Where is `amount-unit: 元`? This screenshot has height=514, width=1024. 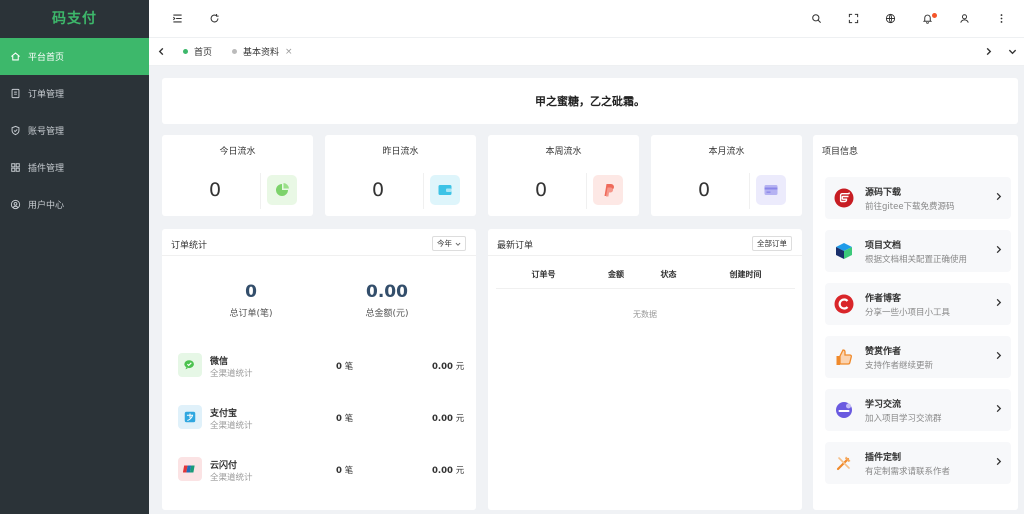 amount-unit: 元 is located at coordinates (460, 471).